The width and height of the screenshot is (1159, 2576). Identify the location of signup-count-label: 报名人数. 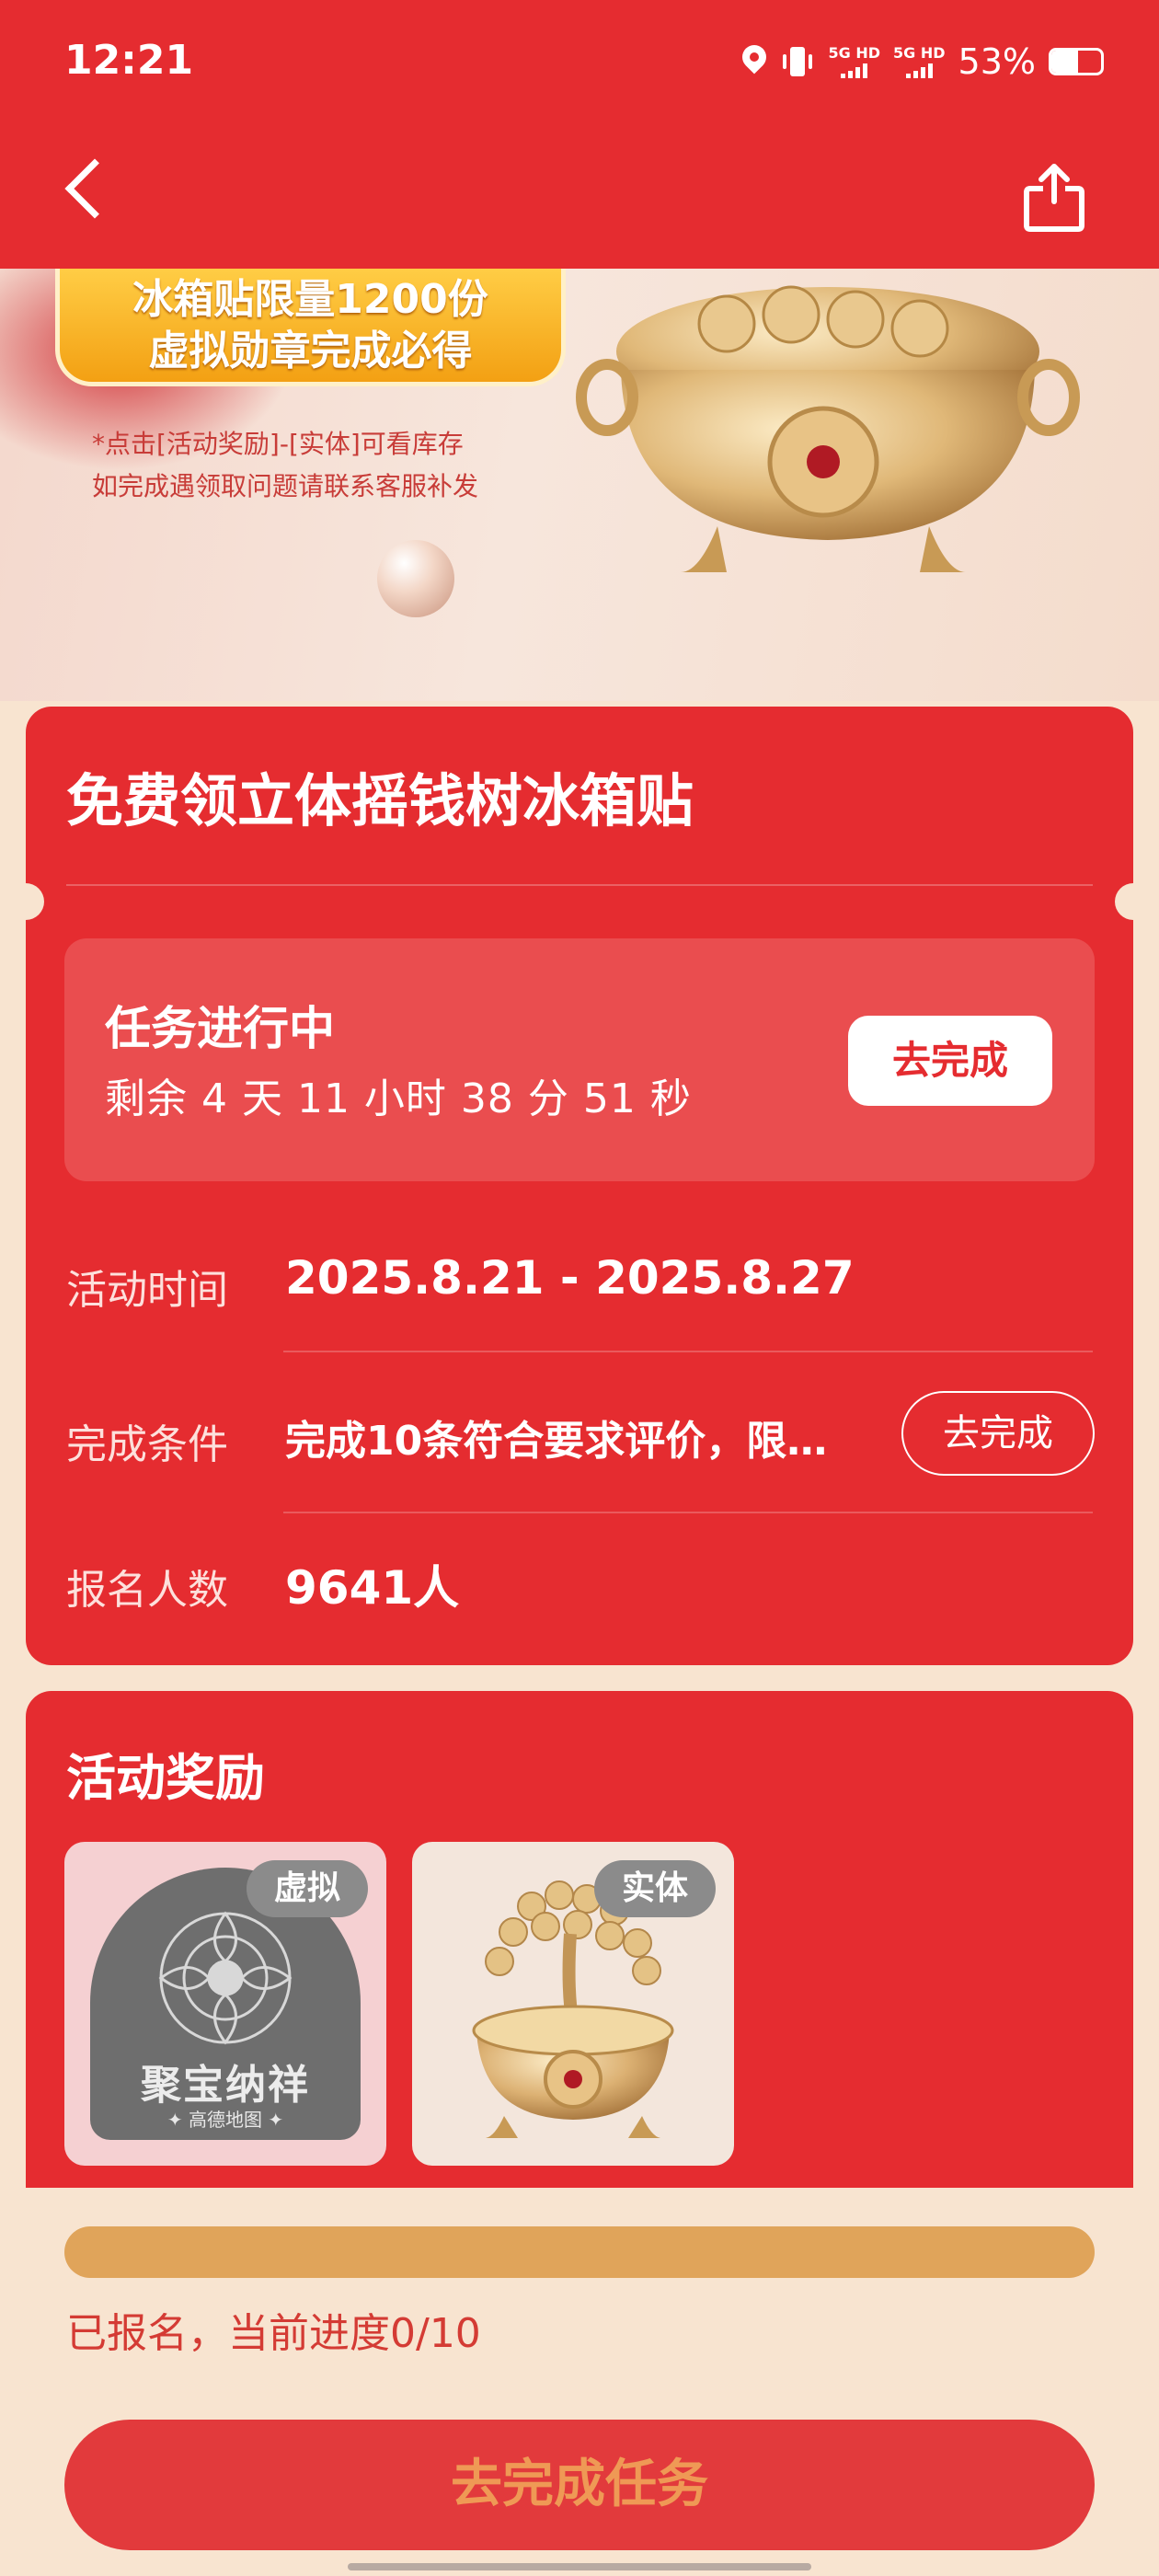
(147, 1590).